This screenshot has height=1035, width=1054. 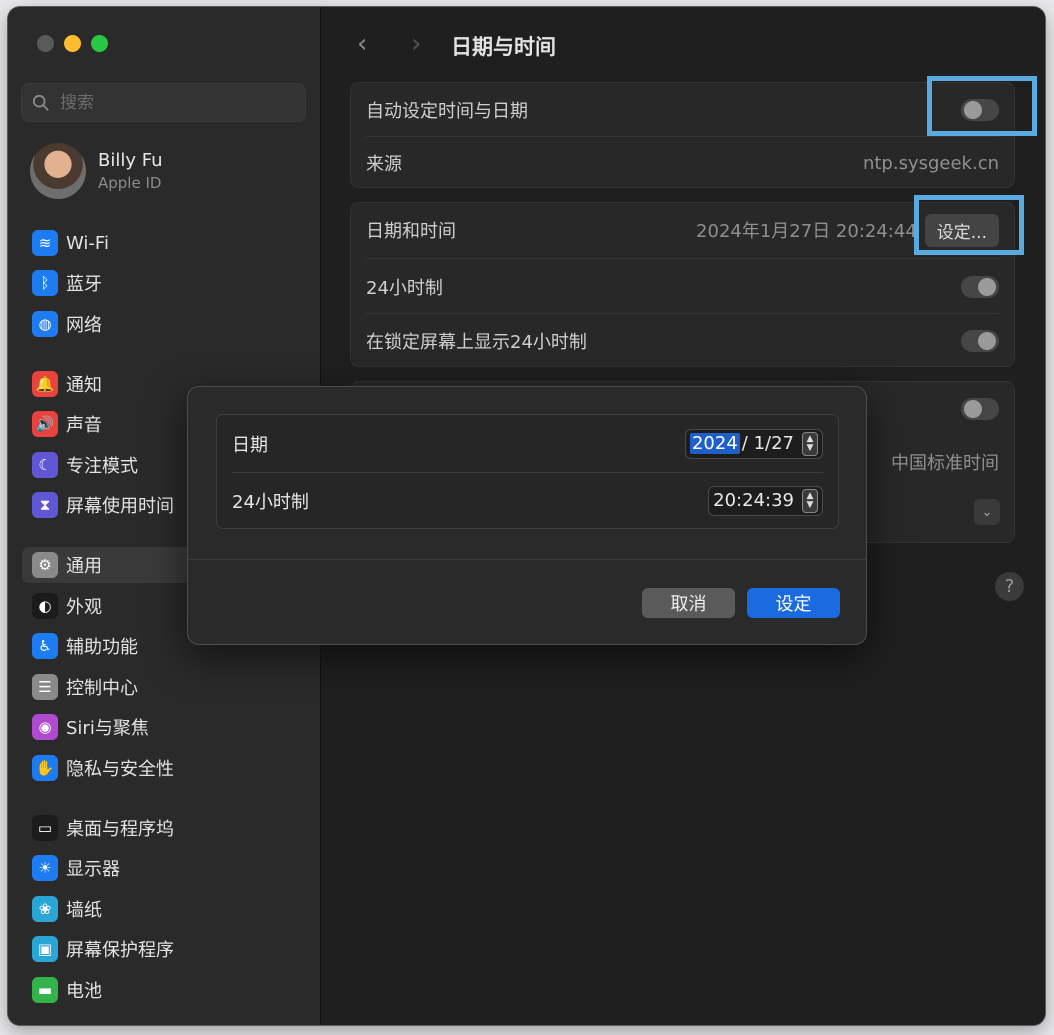 I want to click on sidebar-item-label: 显示器, so click(x=93, y=869).